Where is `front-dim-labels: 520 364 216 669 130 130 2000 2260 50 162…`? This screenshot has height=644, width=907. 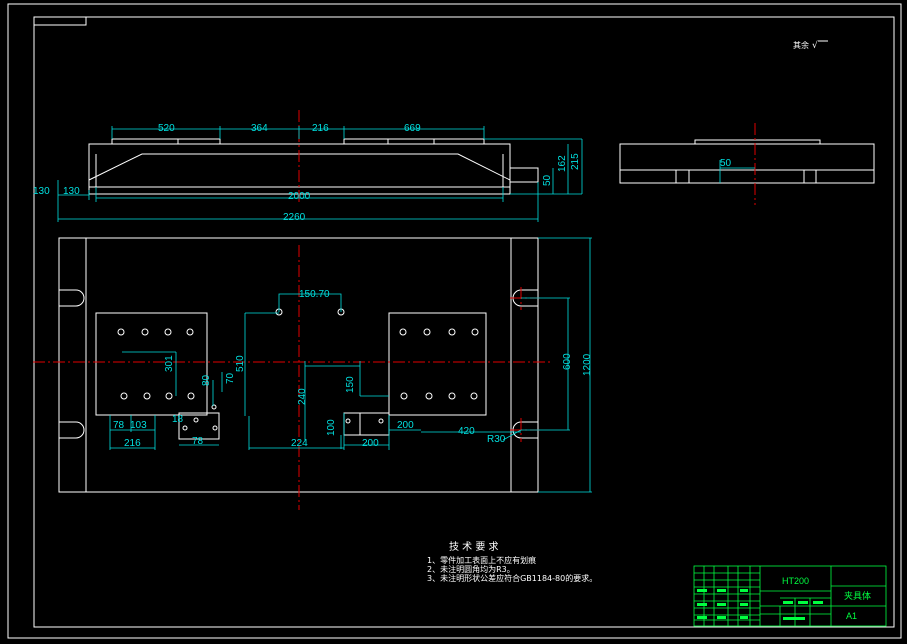 front-dim-labels: 520 364 216 669 130 130 2000 2260 50 162… is located at coordinates (307, 173).